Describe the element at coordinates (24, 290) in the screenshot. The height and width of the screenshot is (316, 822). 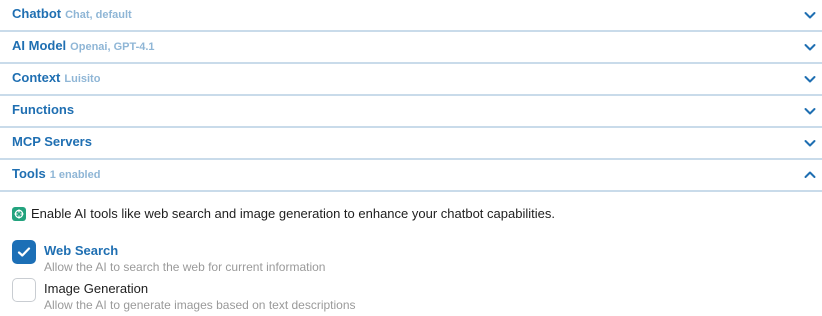
I see `image-generation-checkbox` at that location.